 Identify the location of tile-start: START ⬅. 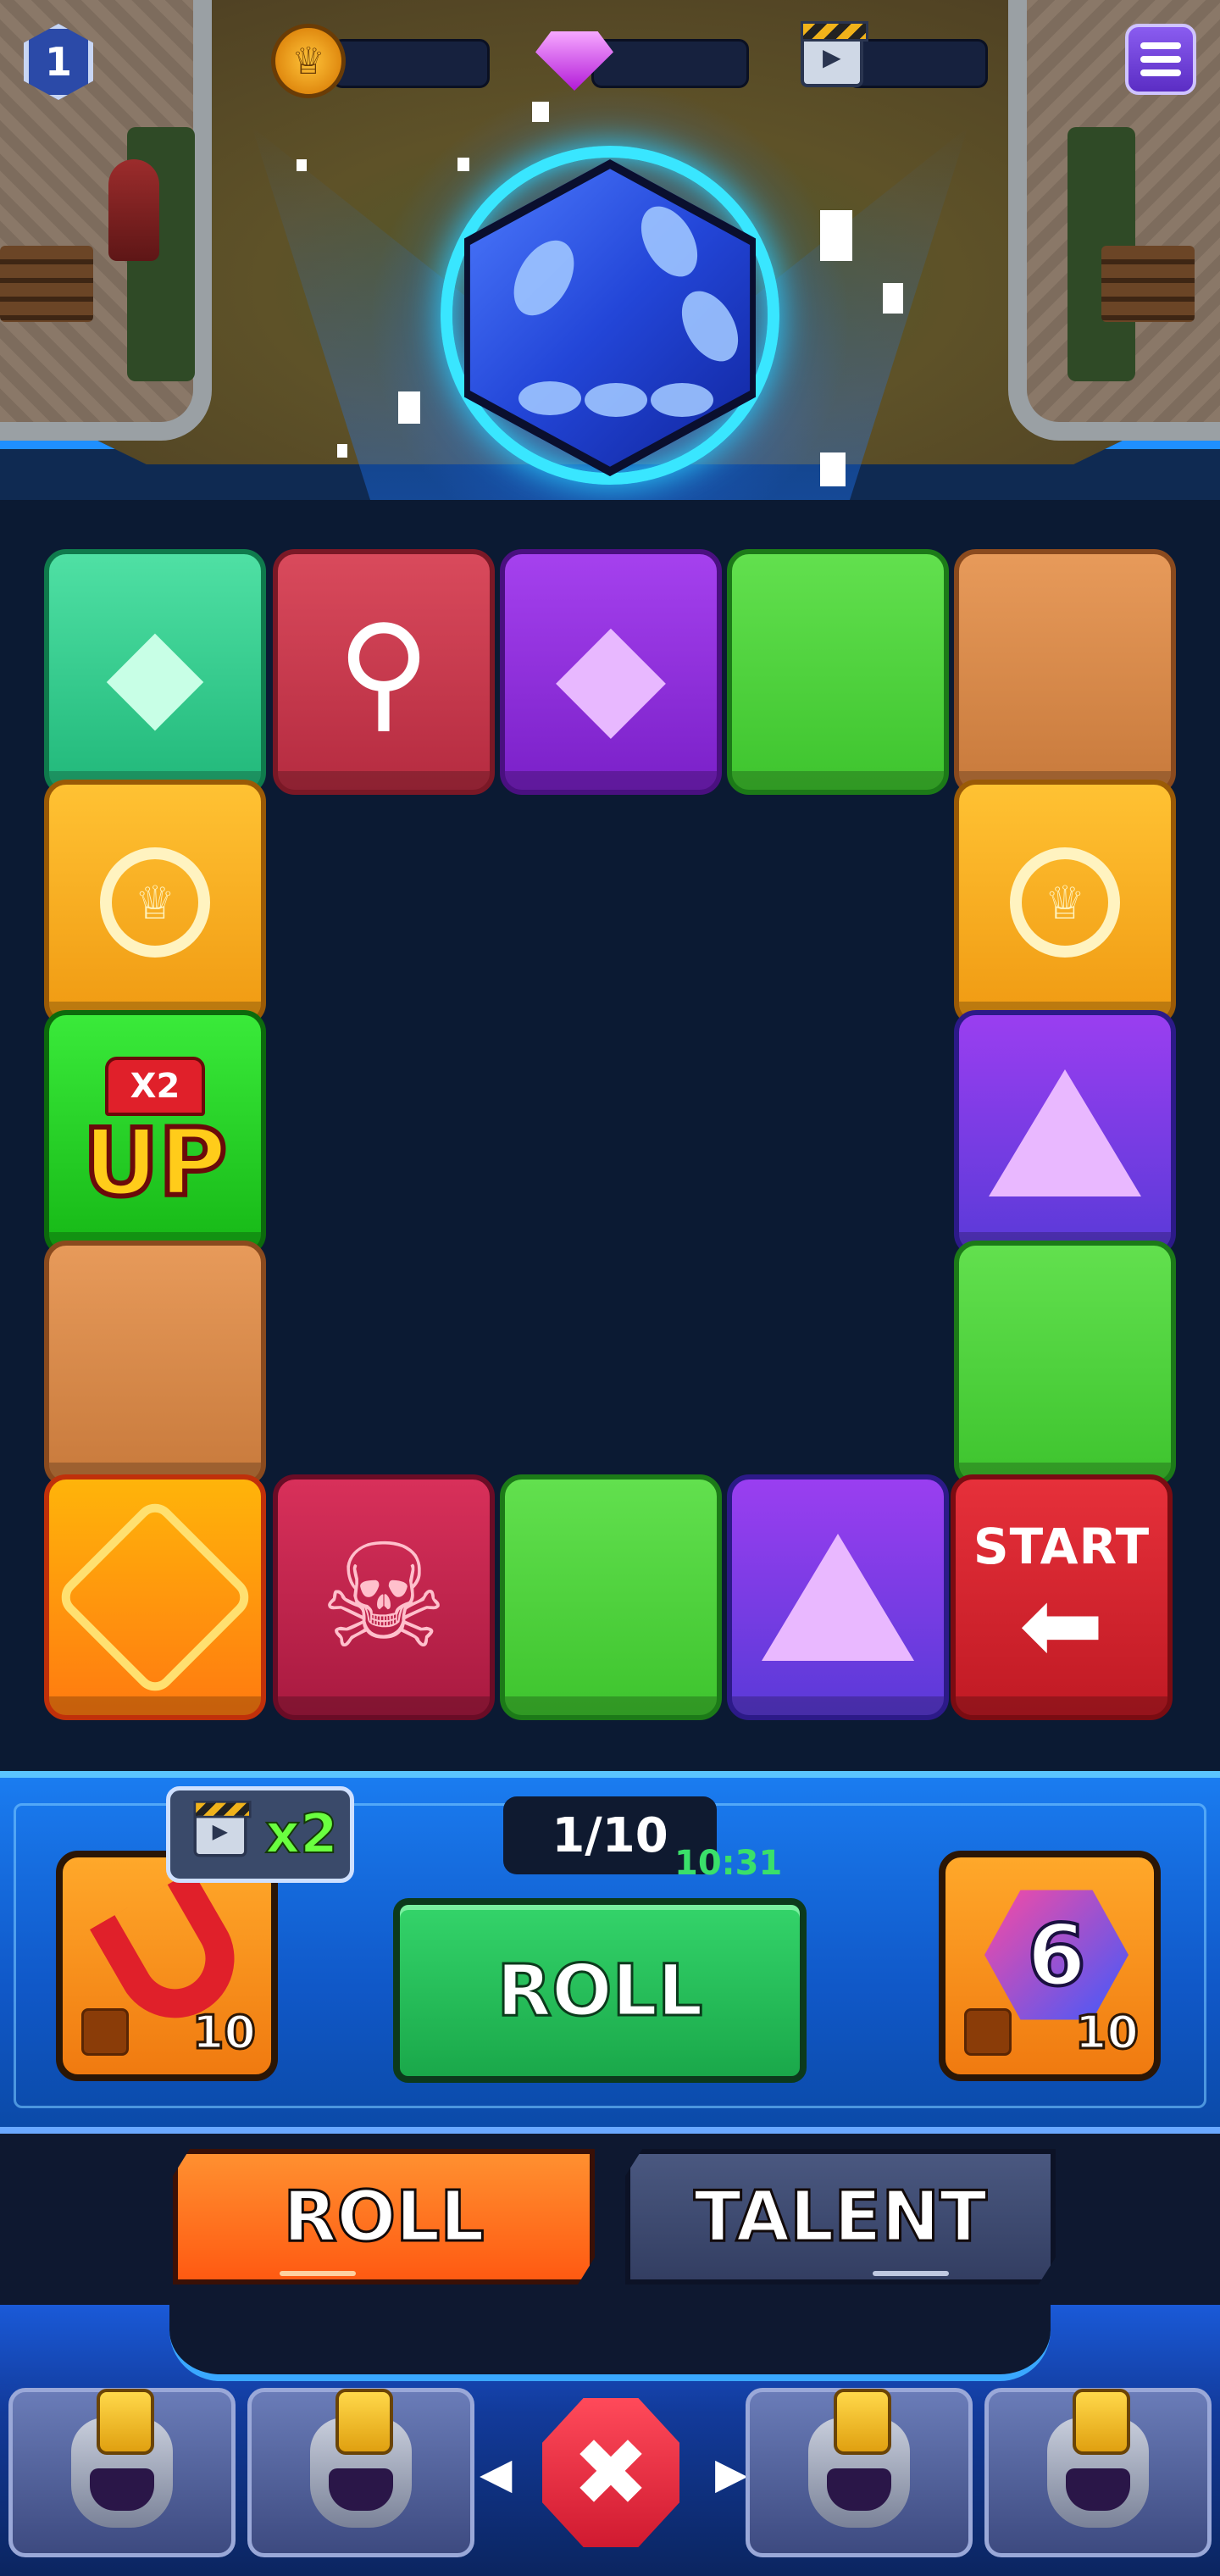
(1062, 1597).